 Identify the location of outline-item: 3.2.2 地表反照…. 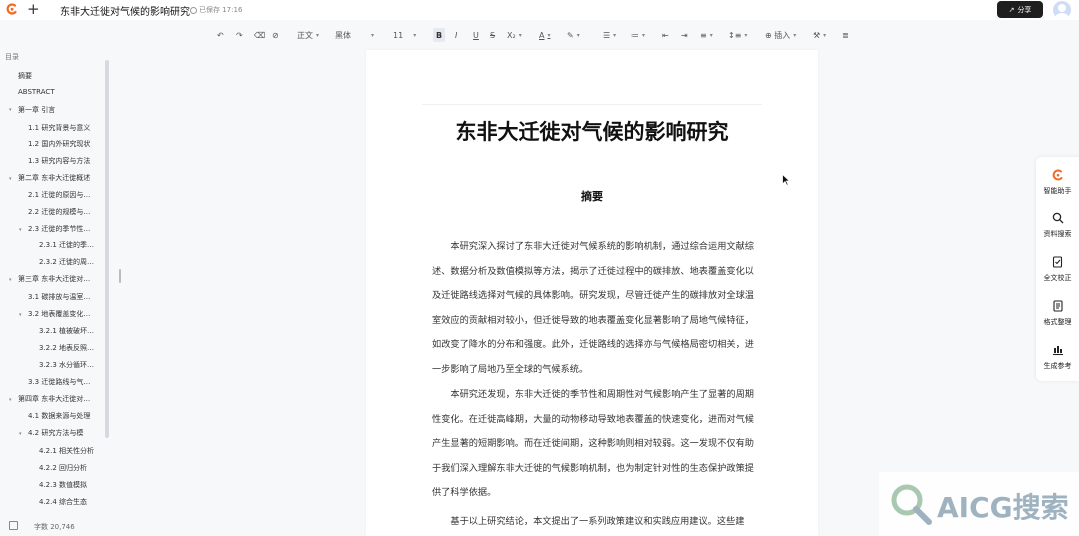
(69, 348).